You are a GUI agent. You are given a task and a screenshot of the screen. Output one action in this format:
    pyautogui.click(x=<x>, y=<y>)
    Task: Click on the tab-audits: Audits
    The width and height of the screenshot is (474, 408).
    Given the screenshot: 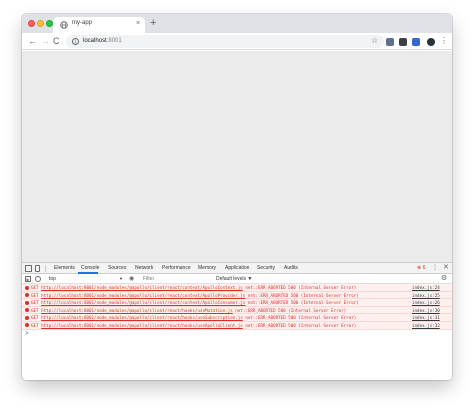 What is the action you would take?
    pyautogui.click(x=291, y=268)
    